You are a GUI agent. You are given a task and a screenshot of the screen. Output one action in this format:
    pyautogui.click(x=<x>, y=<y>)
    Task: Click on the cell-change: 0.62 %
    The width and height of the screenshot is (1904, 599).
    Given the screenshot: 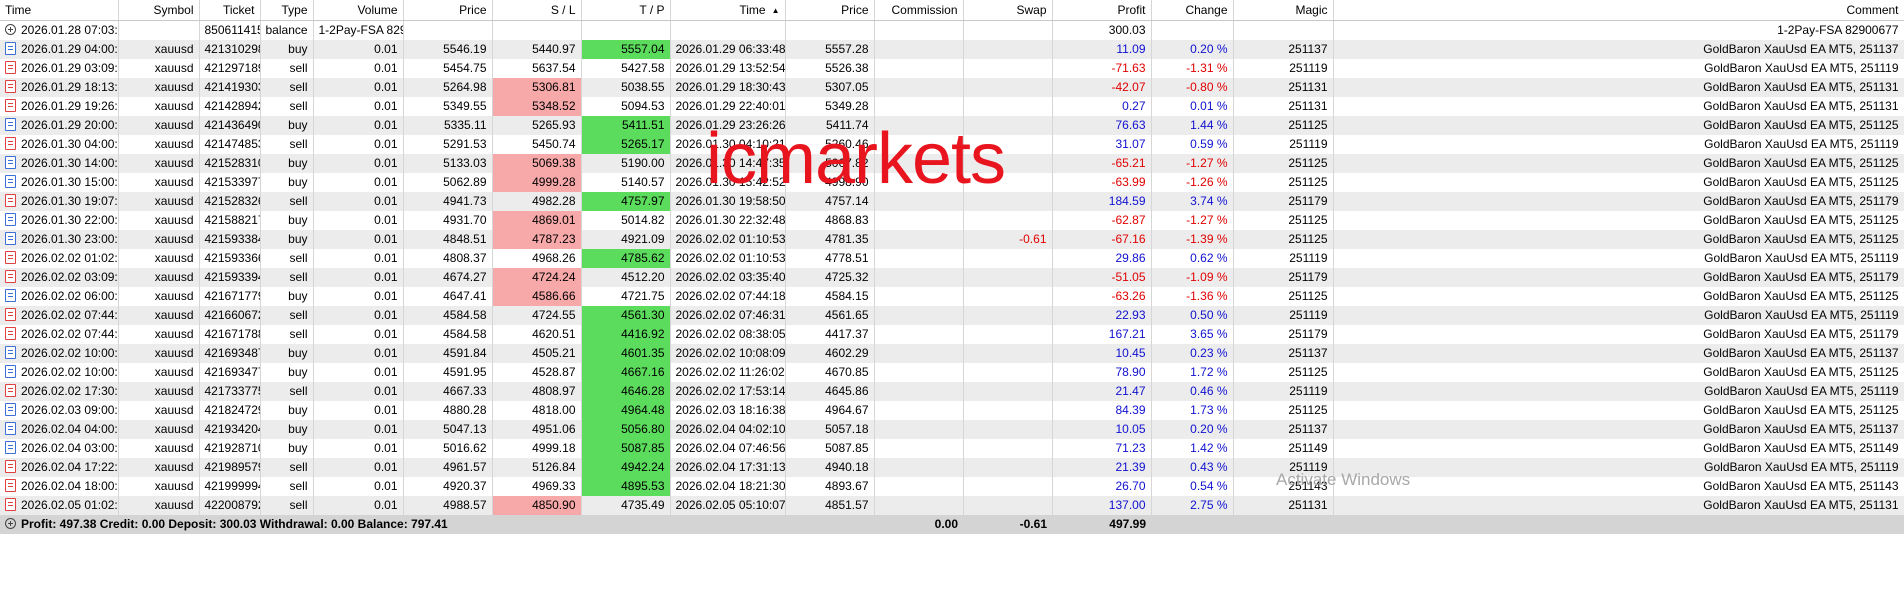 What is the action you would take?
    pyautogui.click(x=1192, y=258)
    